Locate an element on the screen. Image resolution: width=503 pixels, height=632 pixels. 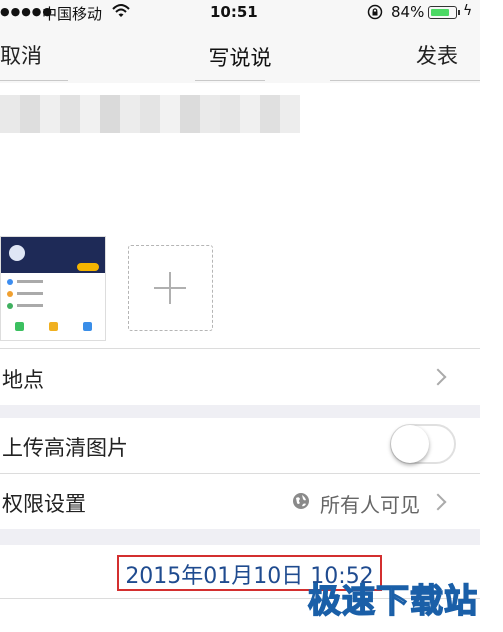
nav-bar: 取消 写说说 发表 is located at coordinates (240, 54).